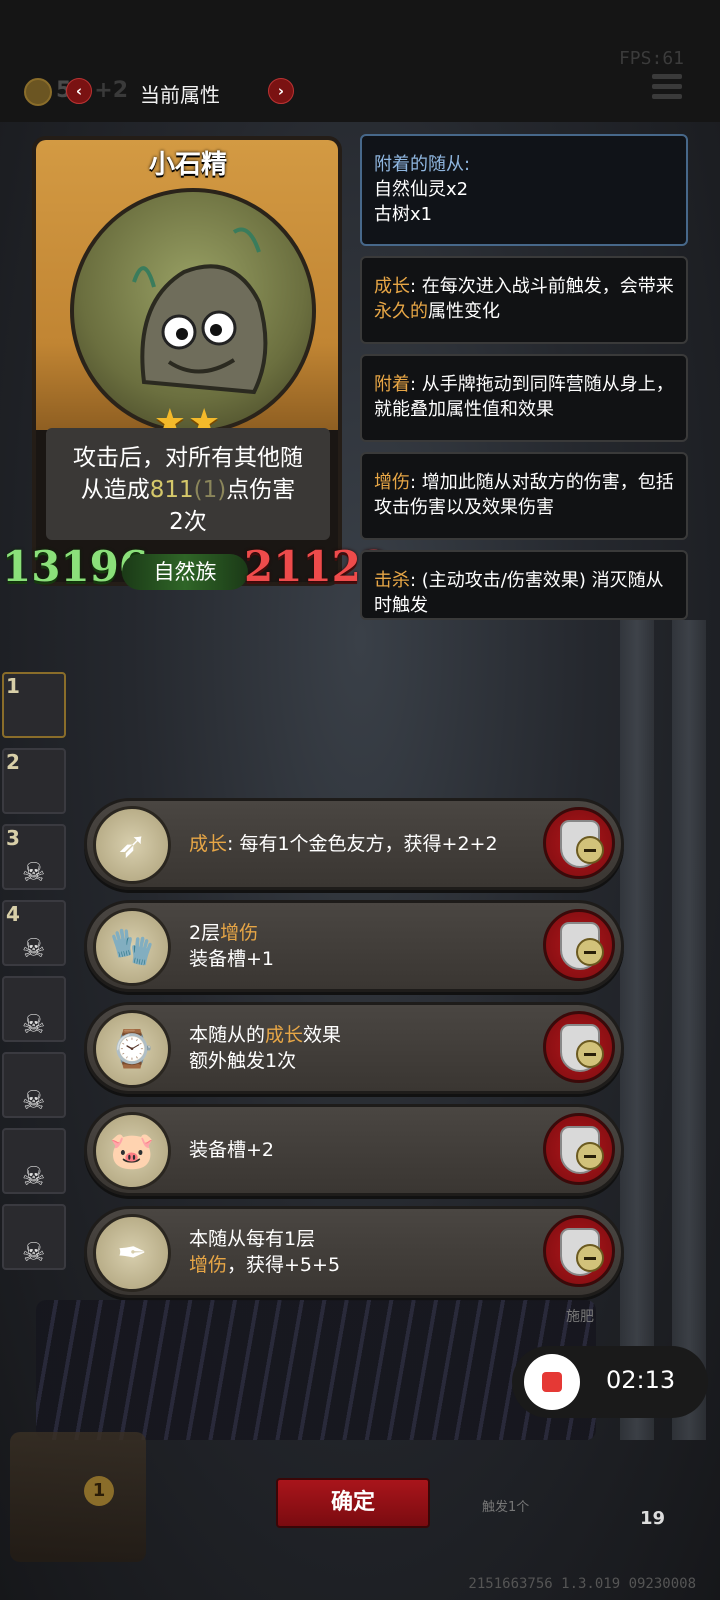 The image size is (720, 1600). I want to click on keyword-panel-kill: 击杀: (主动攻击/伤害效果) 消灭随从时触发, so click(524, 585).